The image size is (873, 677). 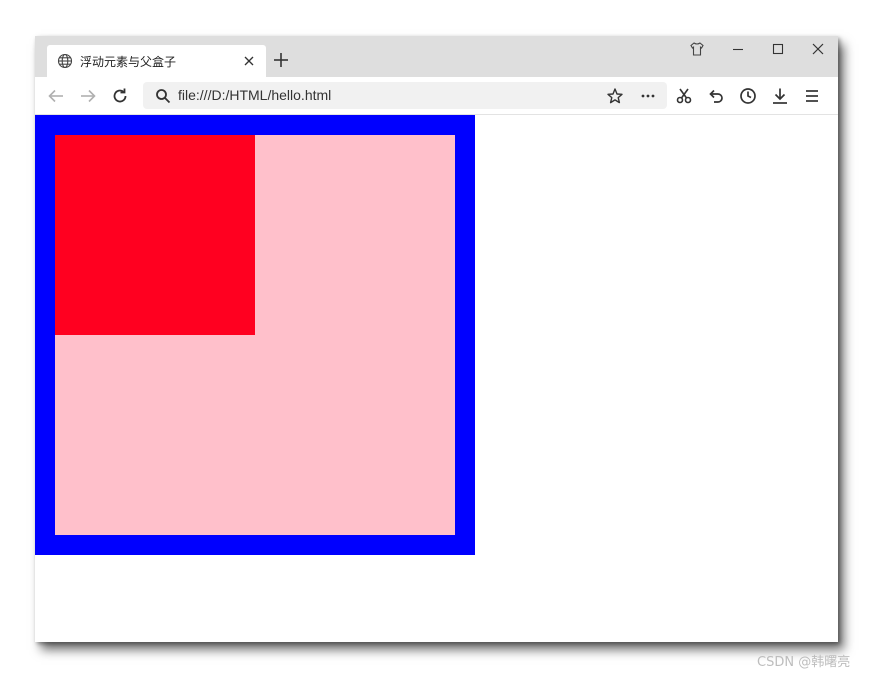 I want to click on search-icon, so click(x=163, y=96).